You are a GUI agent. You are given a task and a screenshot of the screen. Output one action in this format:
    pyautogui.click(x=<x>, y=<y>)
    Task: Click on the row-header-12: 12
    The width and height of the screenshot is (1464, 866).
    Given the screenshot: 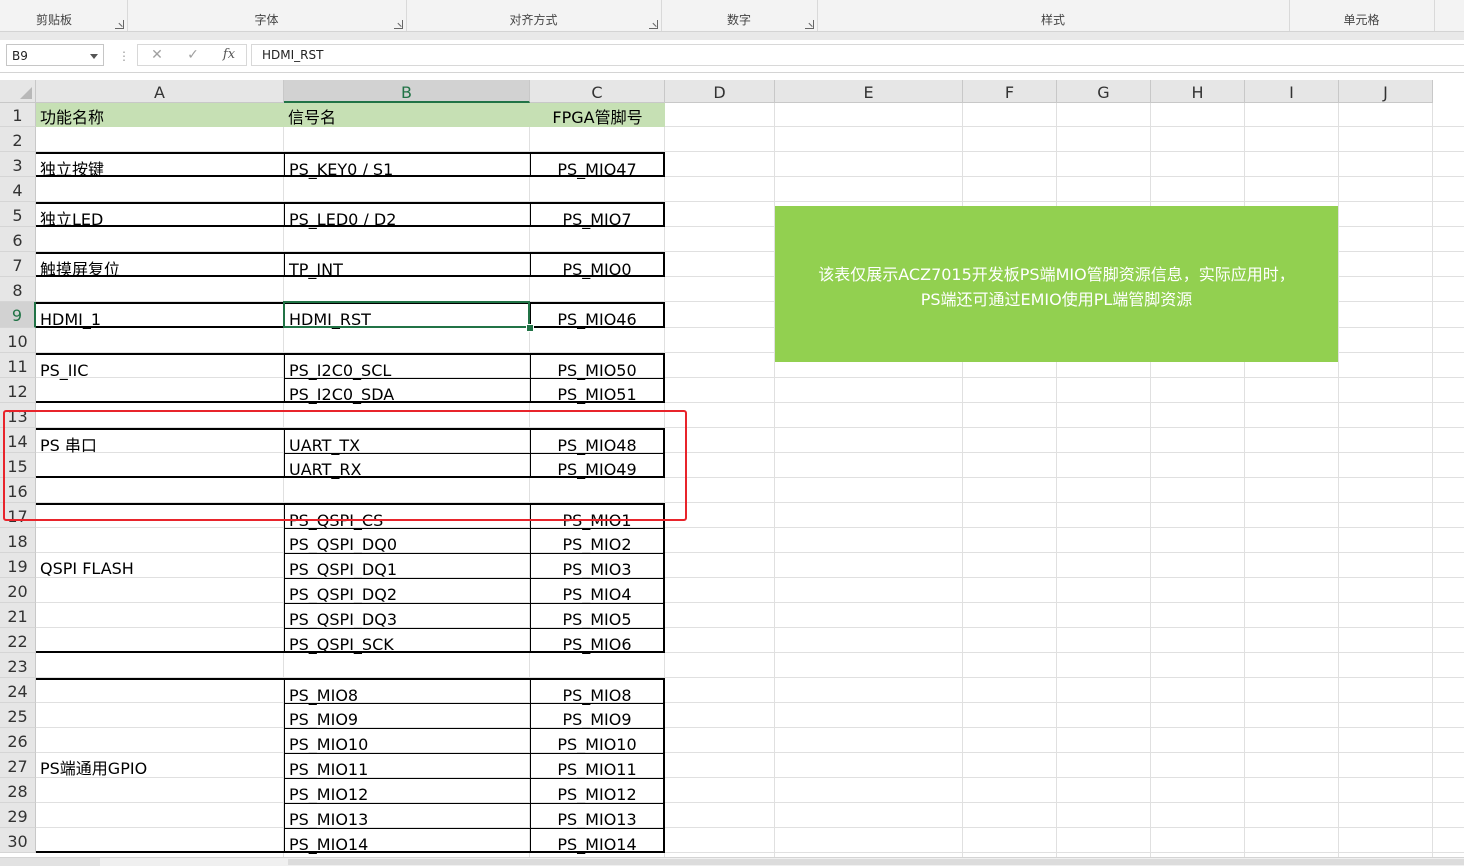 What is the action you would take?
    pyautogui.click(x=18, y=390)
    